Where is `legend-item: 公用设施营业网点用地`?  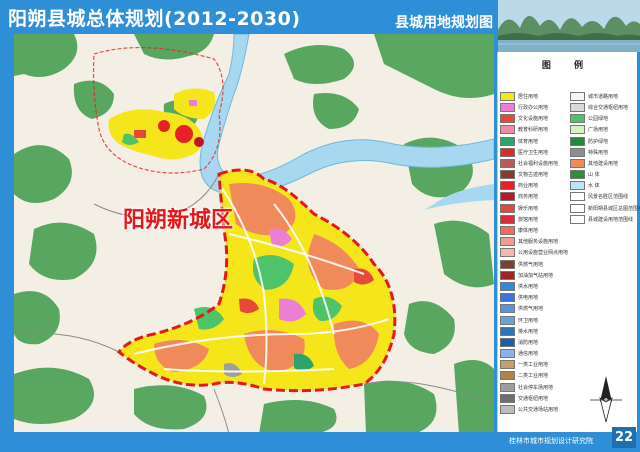 legend-item: 公用设施营业网点用地 is located at coordinates (535, 253).